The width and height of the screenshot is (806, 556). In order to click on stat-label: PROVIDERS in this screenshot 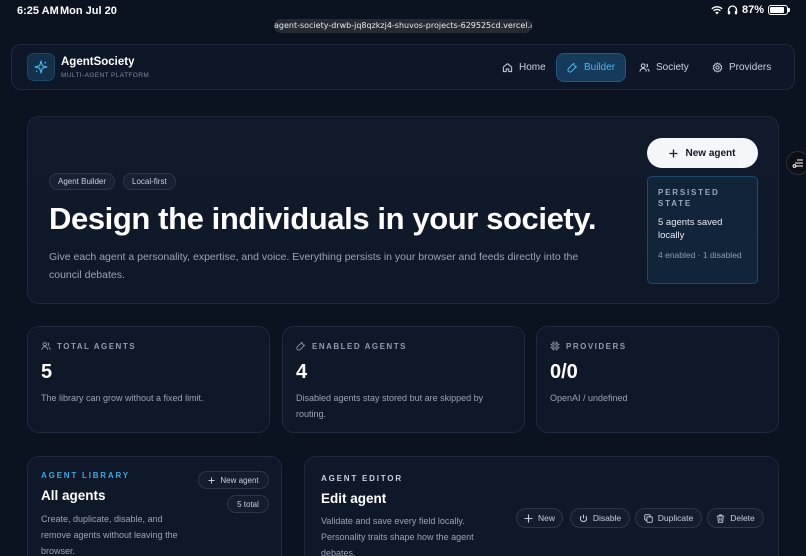, I will do `click(588, 346)`.